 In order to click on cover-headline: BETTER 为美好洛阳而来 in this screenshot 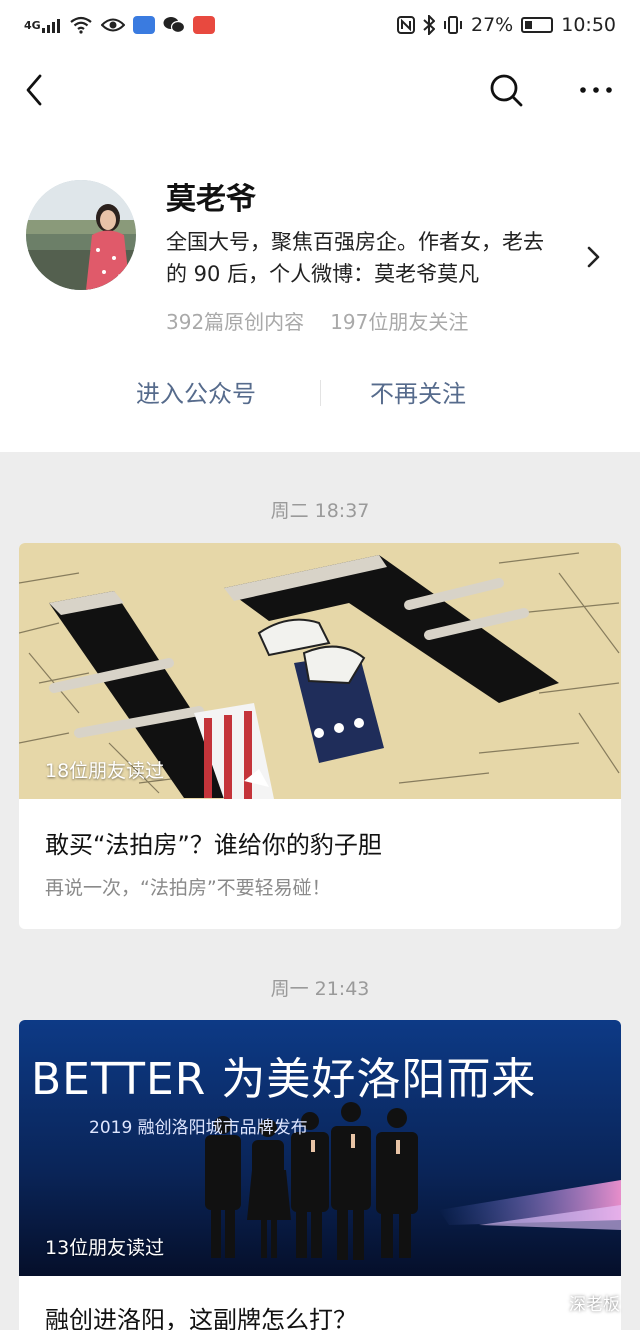, I will do `click(283, 1079)`.